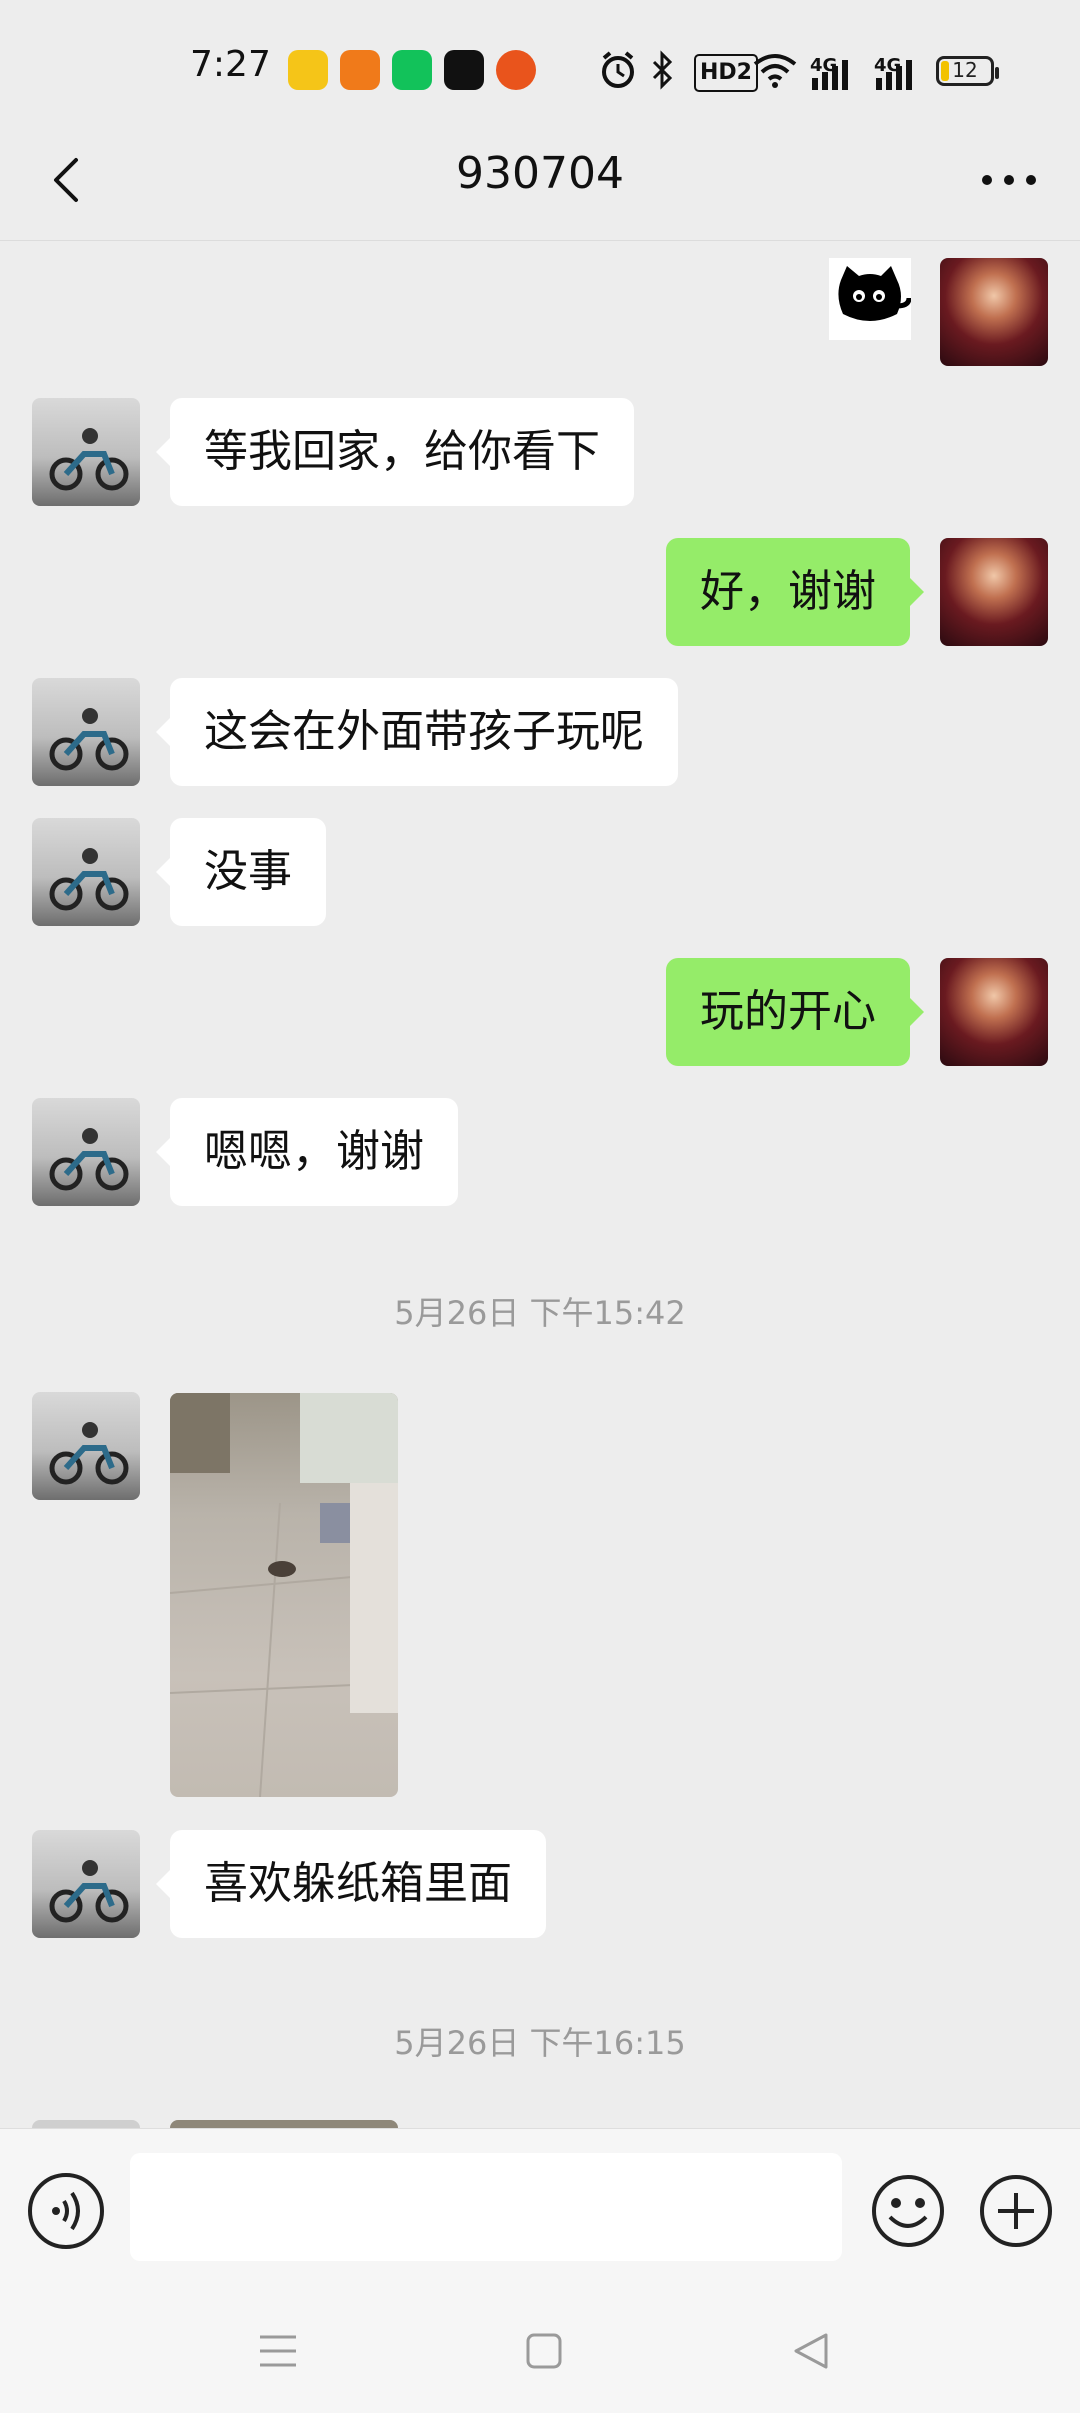  I want to click on message-bubble-outgoing: 好，谢谢, so click(795, 592).